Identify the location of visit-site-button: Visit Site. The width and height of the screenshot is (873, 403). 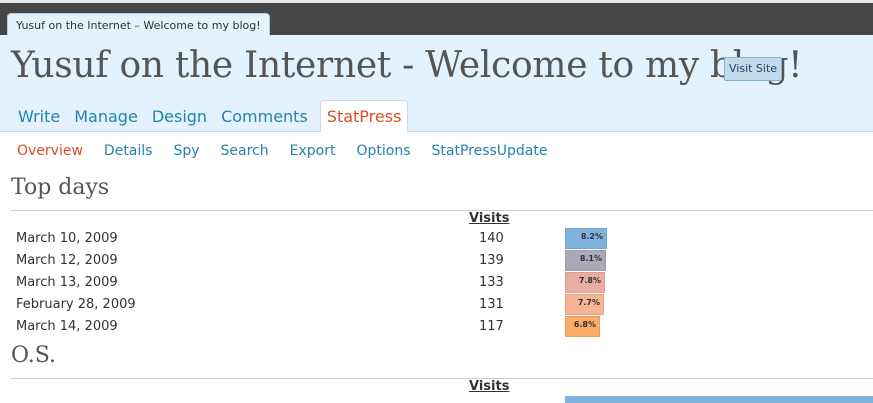
(753, 69).